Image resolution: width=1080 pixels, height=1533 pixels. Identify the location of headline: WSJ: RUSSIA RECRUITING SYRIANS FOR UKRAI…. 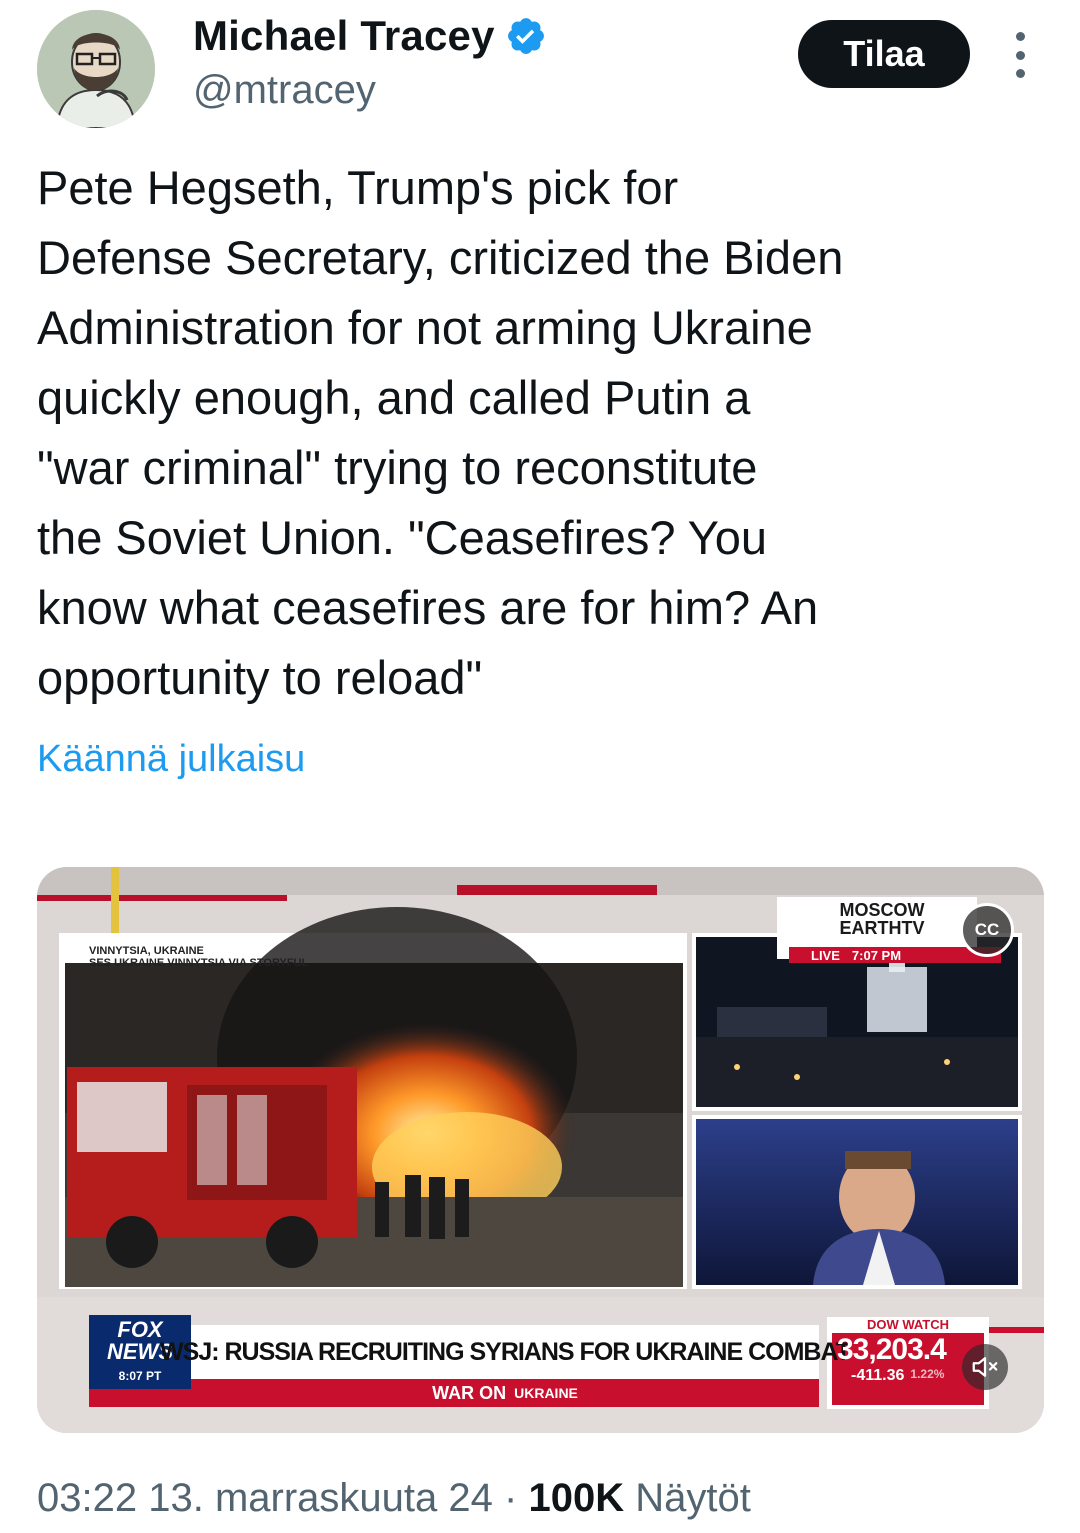
(505, 1351).